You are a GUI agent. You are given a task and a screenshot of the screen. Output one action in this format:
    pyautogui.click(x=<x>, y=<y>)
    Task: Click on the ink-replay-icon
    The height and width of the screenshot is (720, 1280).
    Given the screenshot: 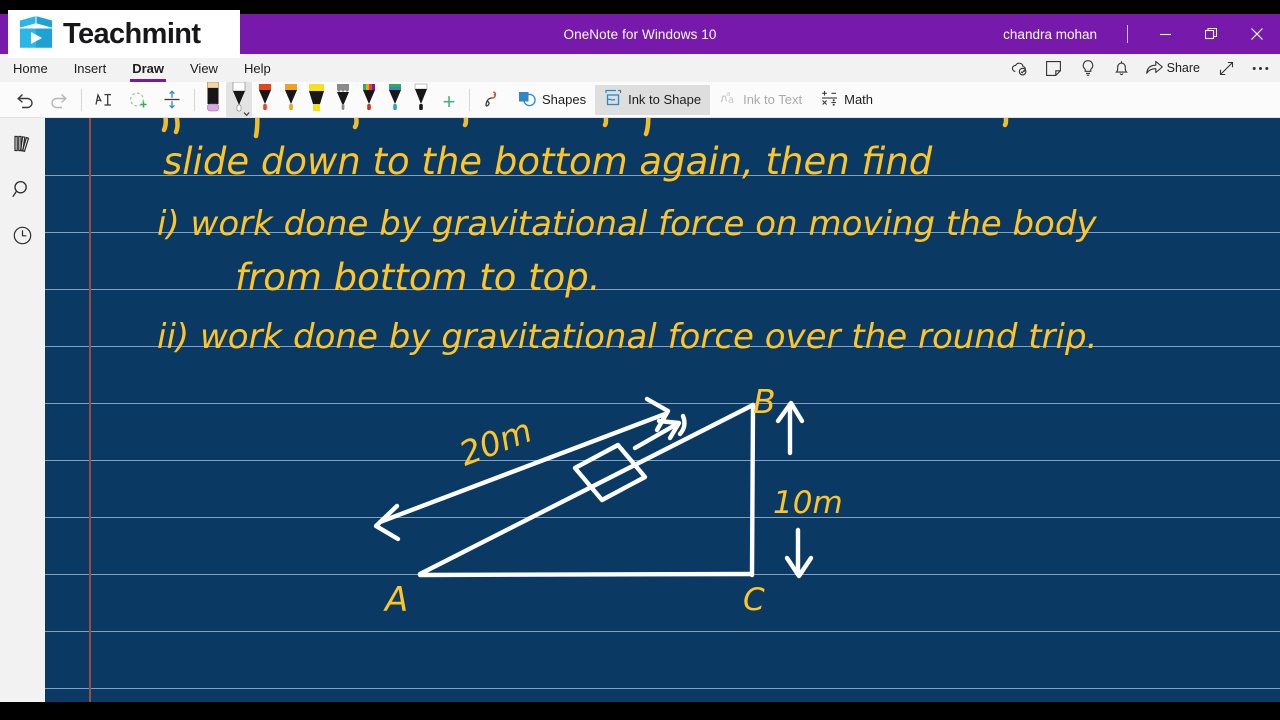 What is the action you would take?
    pyautogui.click(x=492, y=100)
    